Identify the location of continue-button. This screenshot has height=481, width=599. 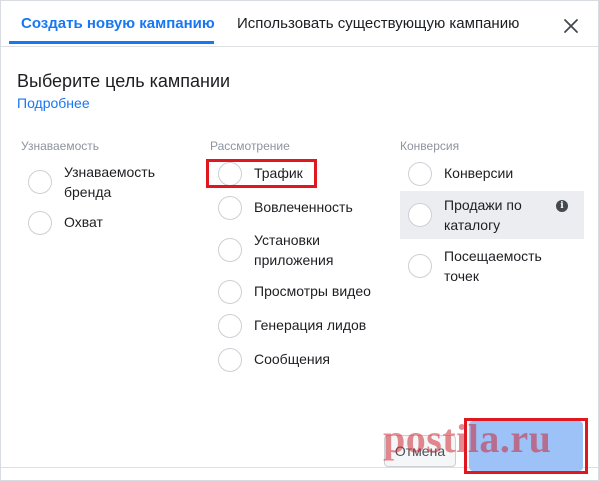
(526, 446).